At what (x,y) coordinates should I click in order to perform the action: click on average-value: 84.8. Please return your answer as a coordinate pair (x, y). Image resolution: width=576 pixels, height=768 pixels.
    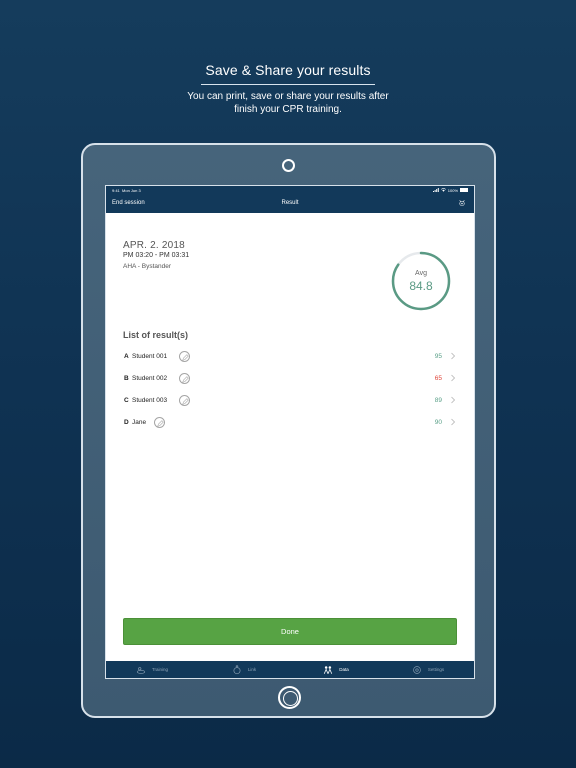
    Looking at the image, I should click on (421, 286).